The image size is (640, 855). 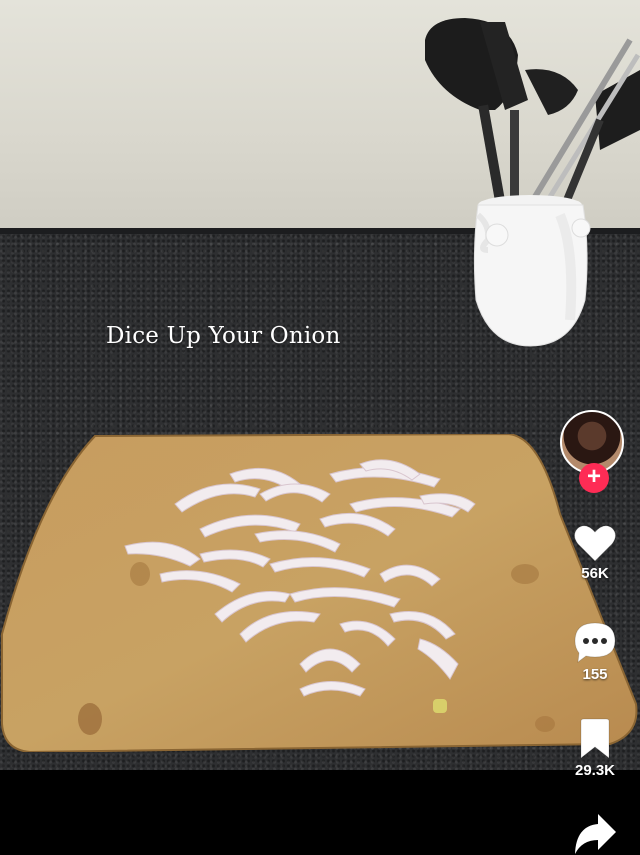 I want to click on like-button: 56K, so click(x=595, y=552).